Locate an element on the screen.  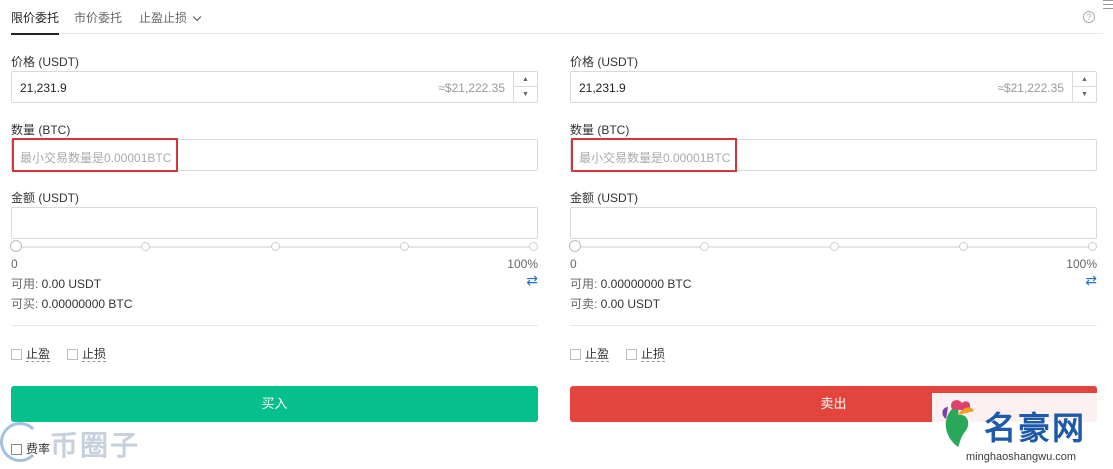
watermark-left-text: 币圈子 is located at coordinates (95, 445).